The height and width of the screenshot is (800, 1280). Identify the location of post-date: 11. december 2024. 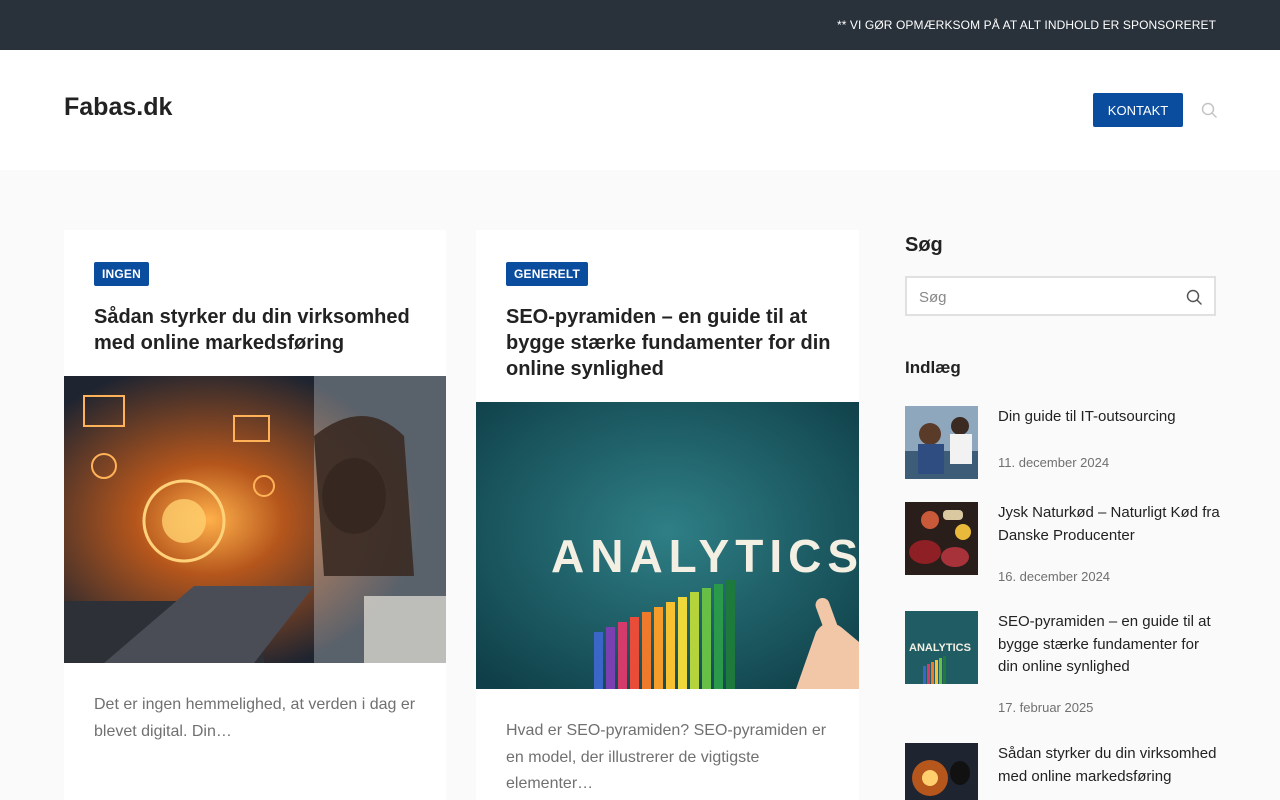
(1054, 462).